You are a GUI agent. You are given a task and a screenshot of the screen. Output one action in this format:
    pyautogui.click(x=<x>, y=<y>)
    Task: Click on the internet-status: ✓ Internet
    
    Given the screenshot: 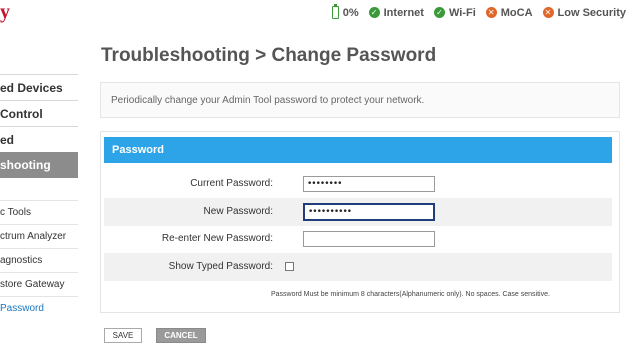 What is the action you would take?
    pyautogui.click(x=396, y=12)
    